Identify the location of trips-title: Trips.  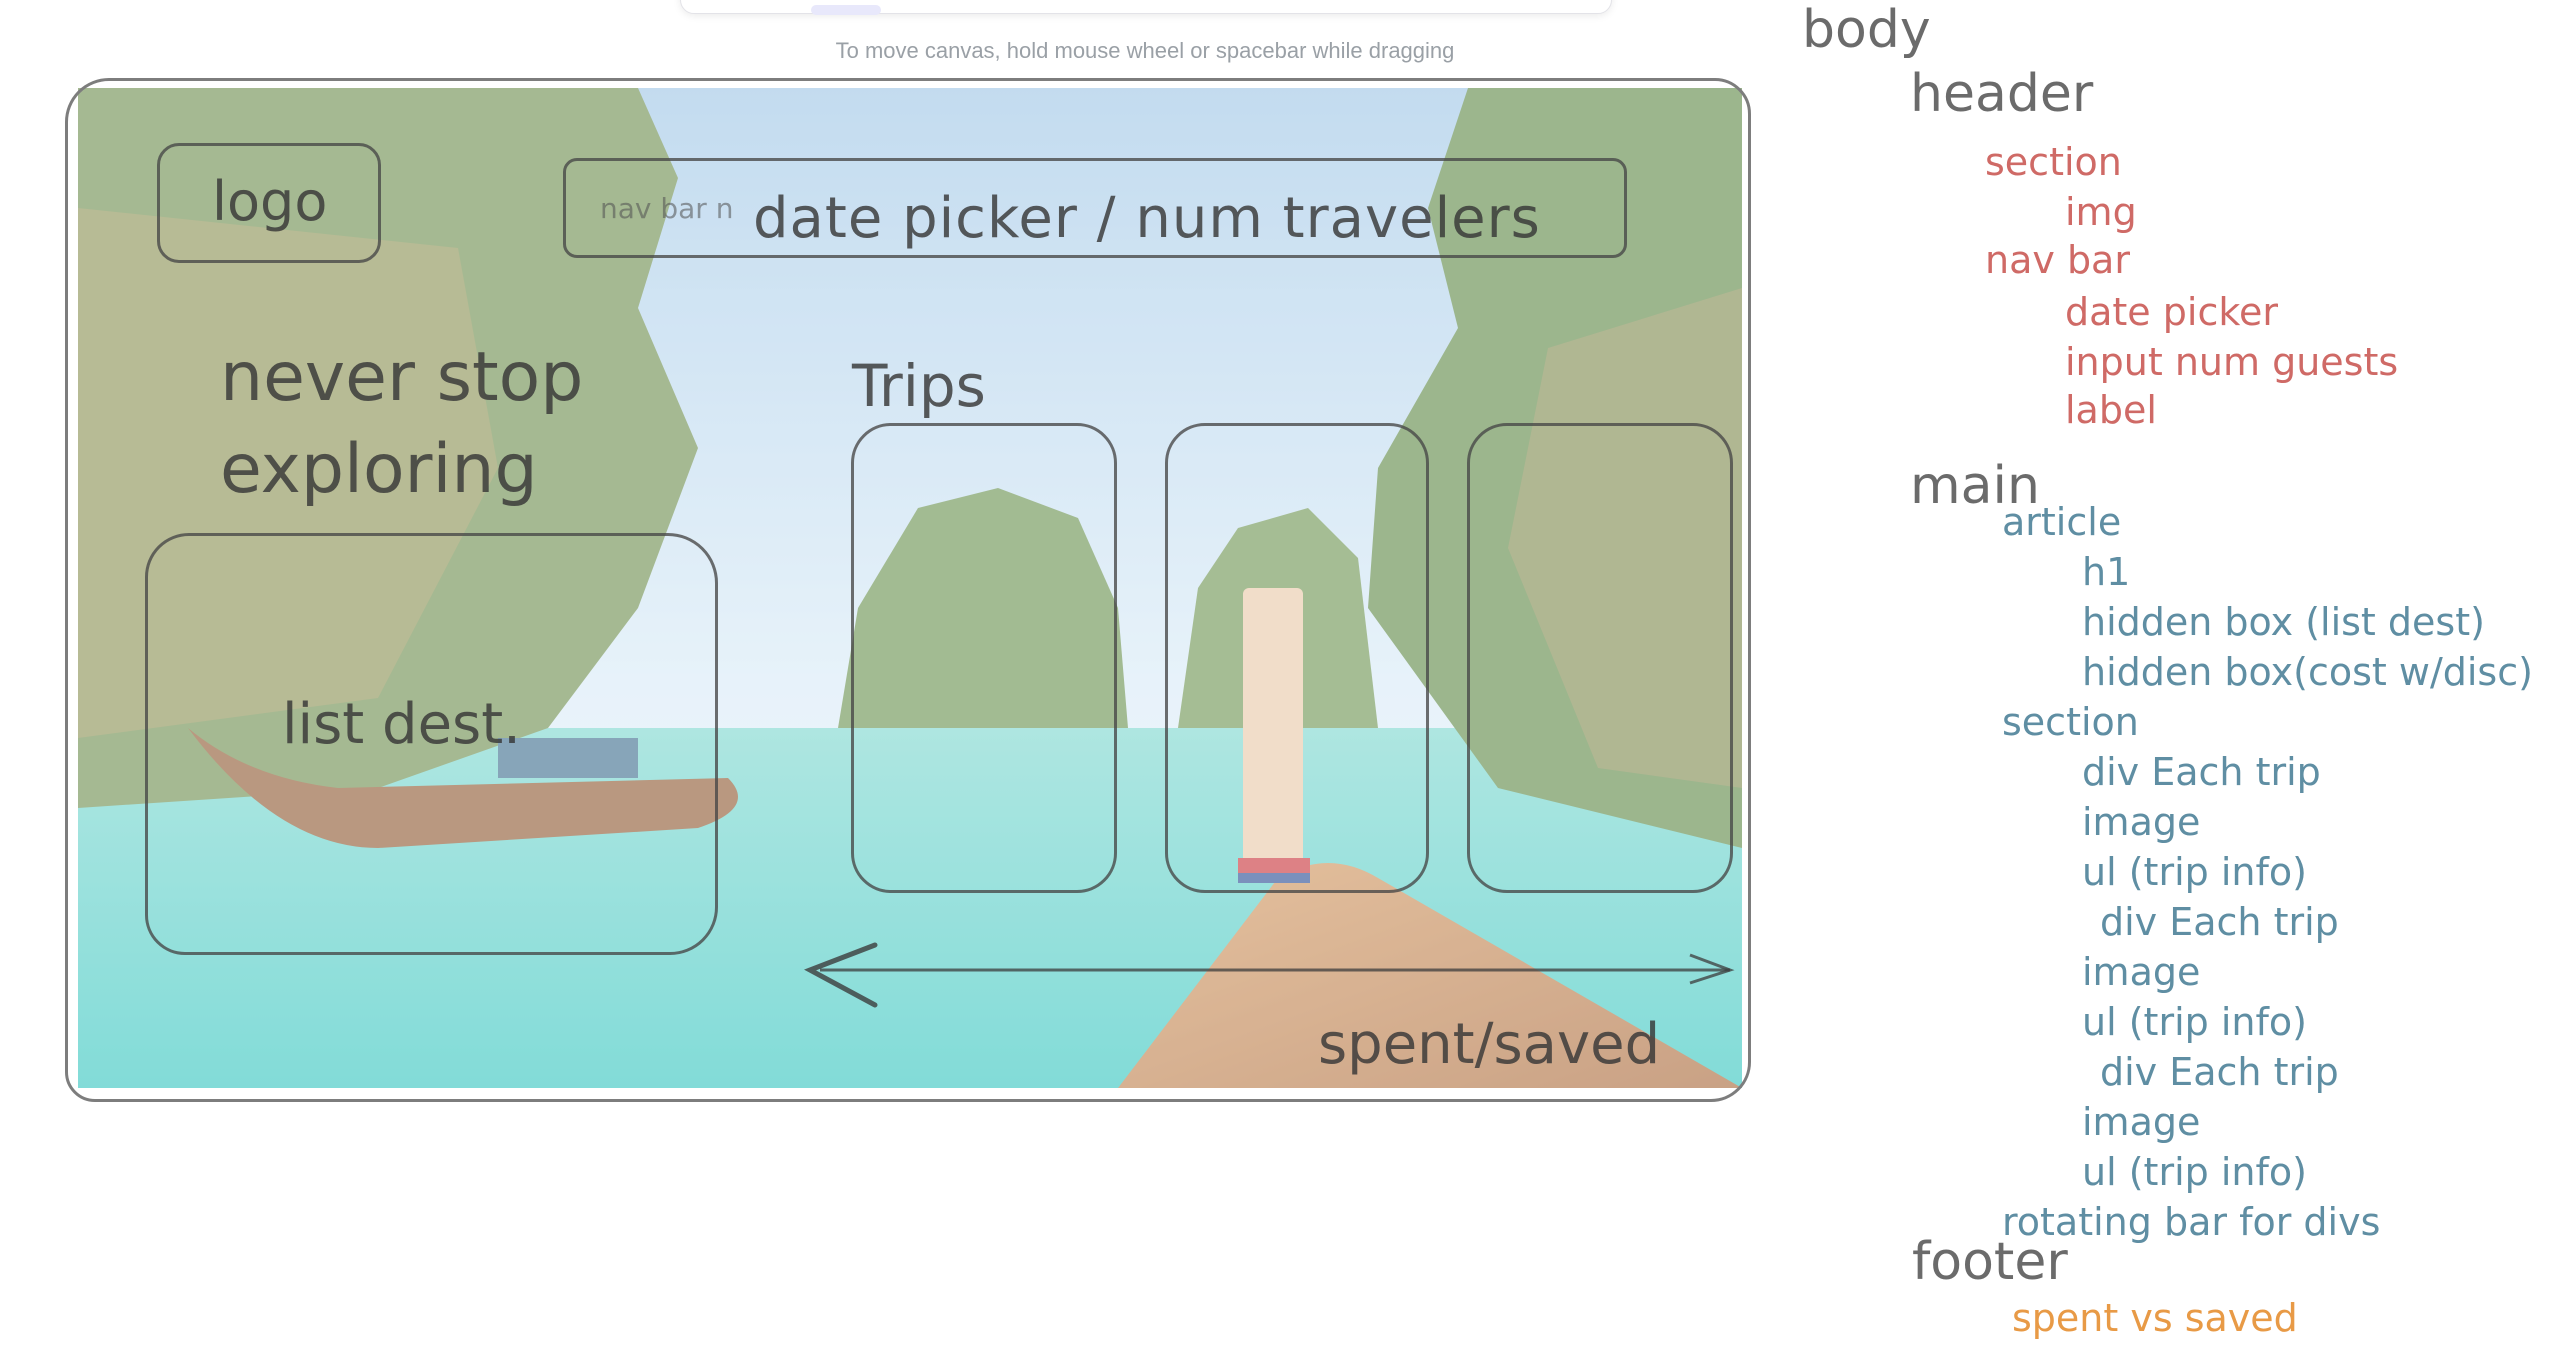
(919, 386).